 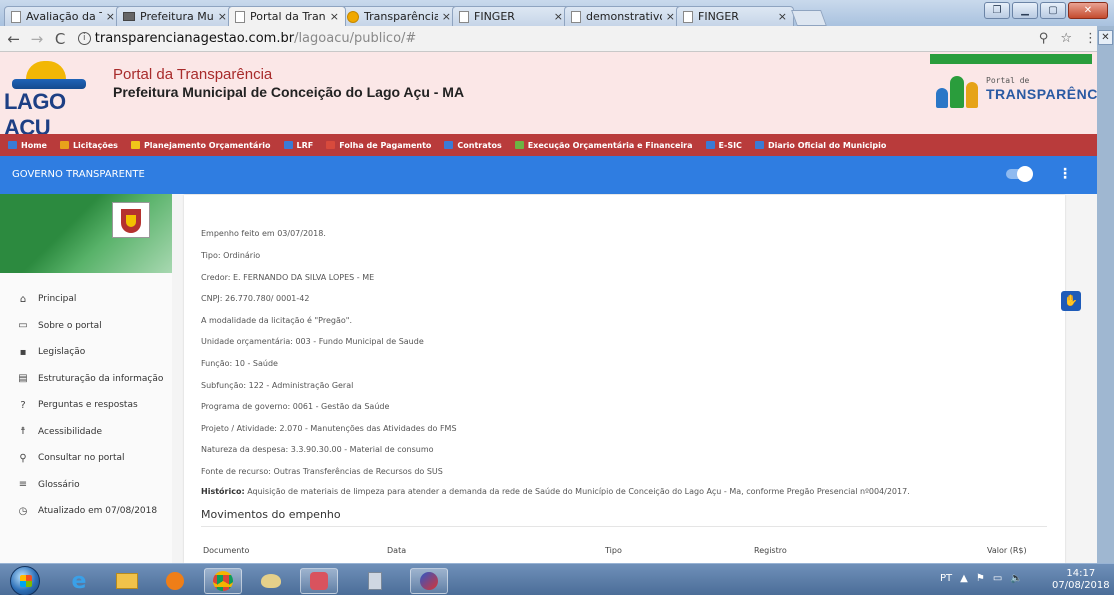 What do you see at coordinates (46, 70) in the screenshot?
I see `sun-icon` at bounding box center [46, 70].